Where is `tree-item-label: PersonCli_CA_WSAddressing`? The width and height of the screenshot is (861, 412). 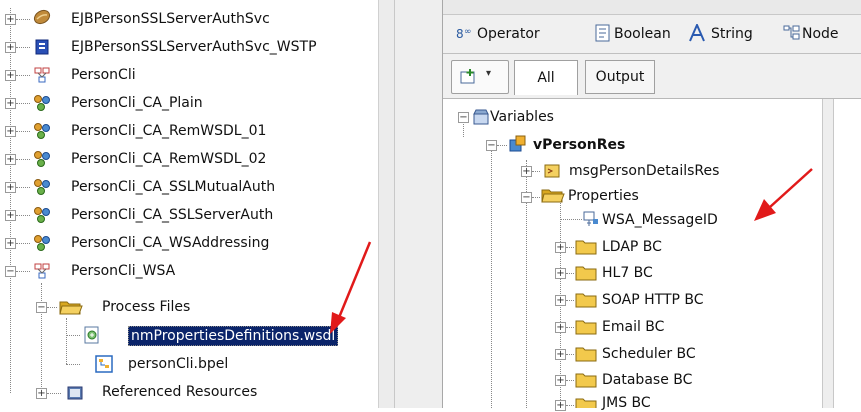 tree-item-label: PersonCli_CA_WSAddressing is located at coordinates (170, 243).